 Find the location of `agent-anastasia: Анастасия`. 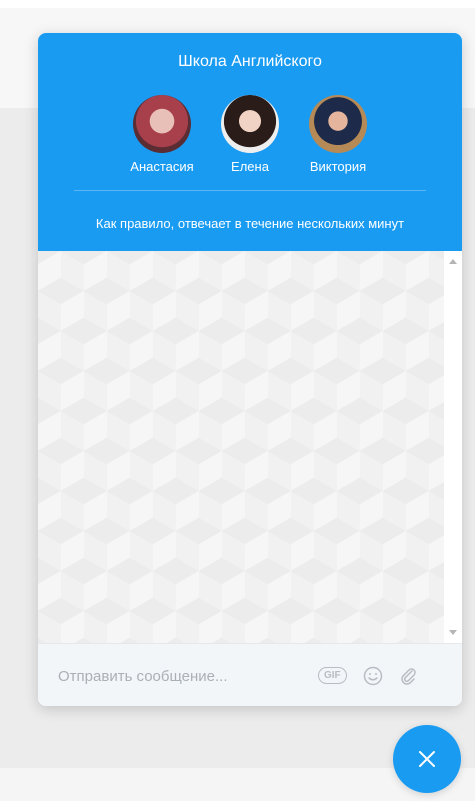

agent-anastasia: Анастасия is located at coordinates (162, 134).